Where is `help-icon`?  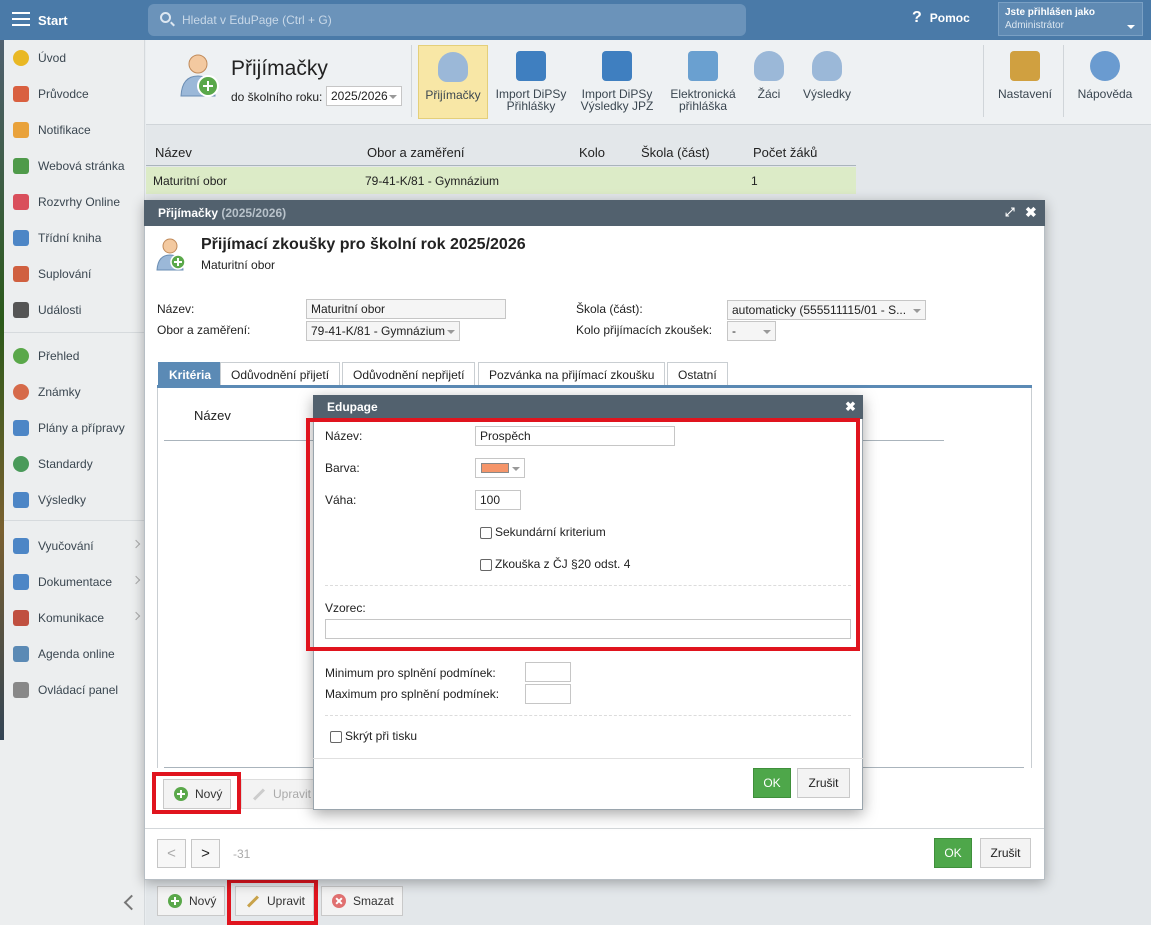 help-icon is located at coordinates (1105, 66).